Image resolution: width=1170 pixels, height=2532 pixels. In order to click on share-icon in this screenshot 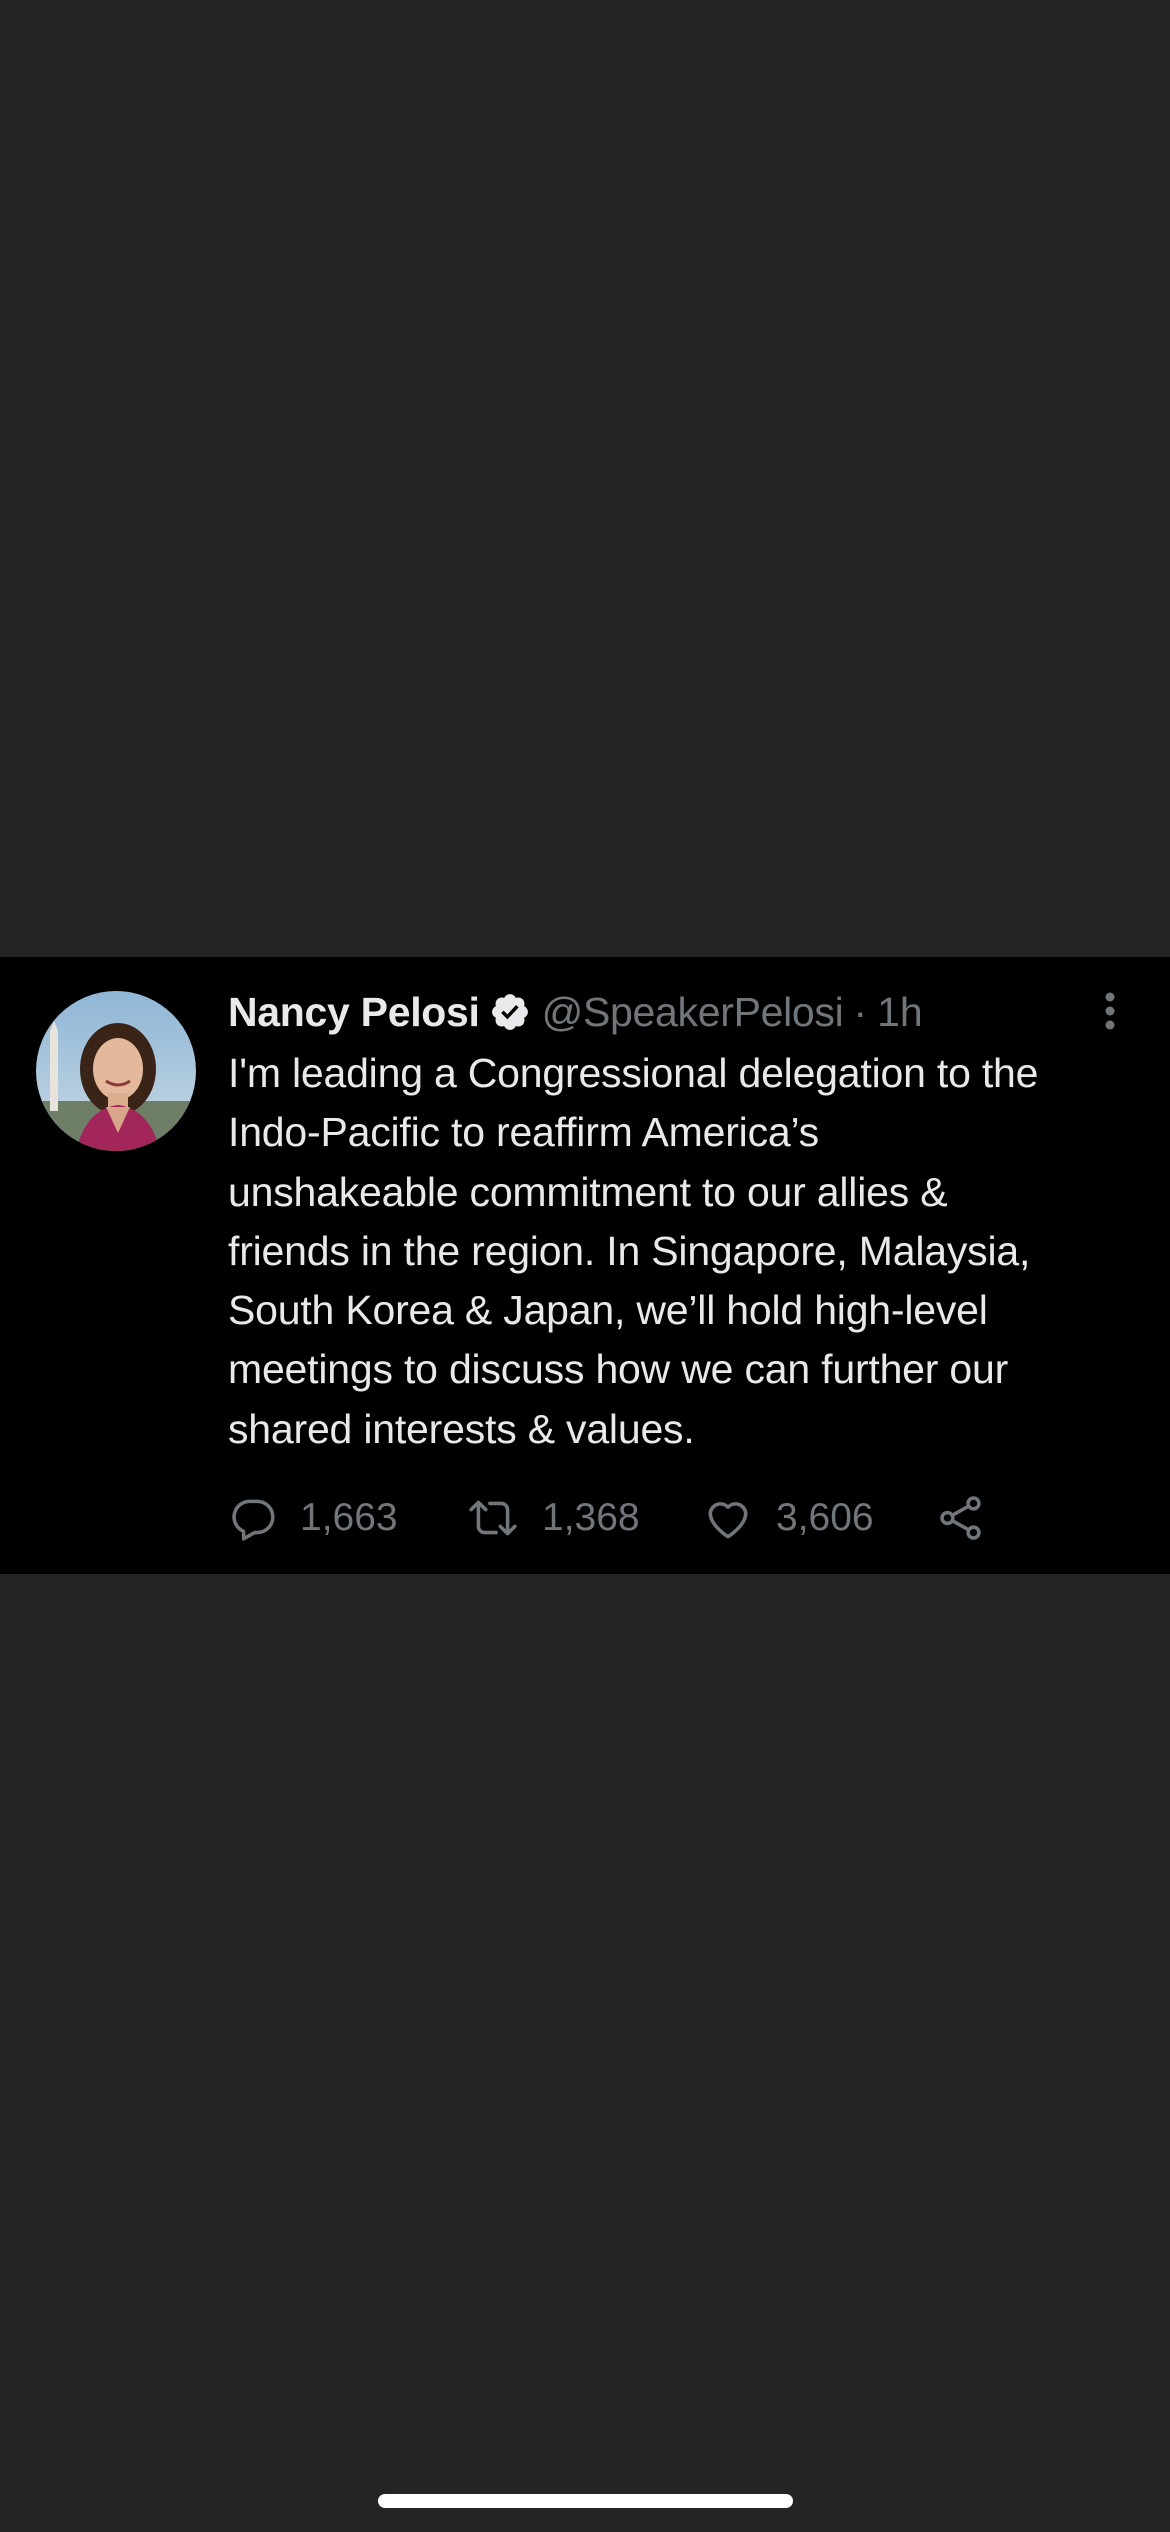, I will do `click(961, 1518)`.